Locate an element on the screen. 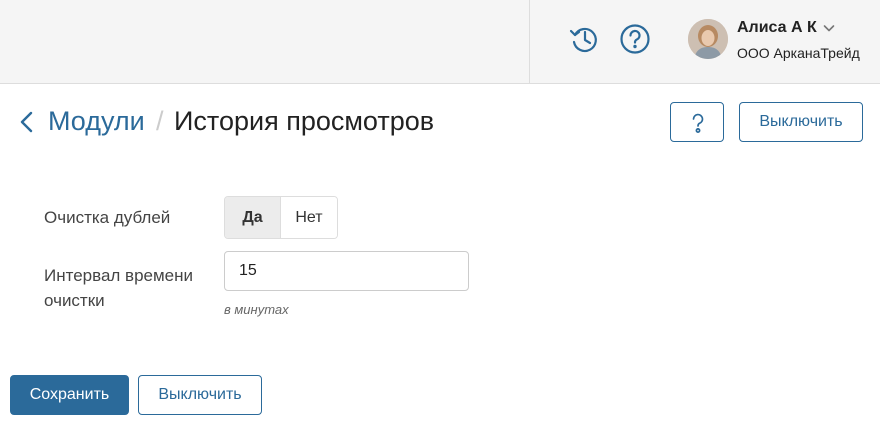  user-company: ООО АрканаТрейд is located at coordinates (798, 53).